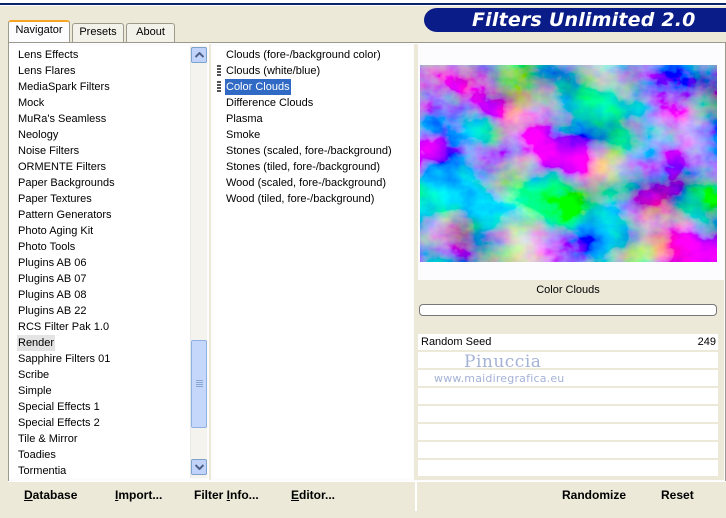 Image resolution: width=726 pixels, height=518 pixels. I want to click on top-border-line, so click(363, 4).